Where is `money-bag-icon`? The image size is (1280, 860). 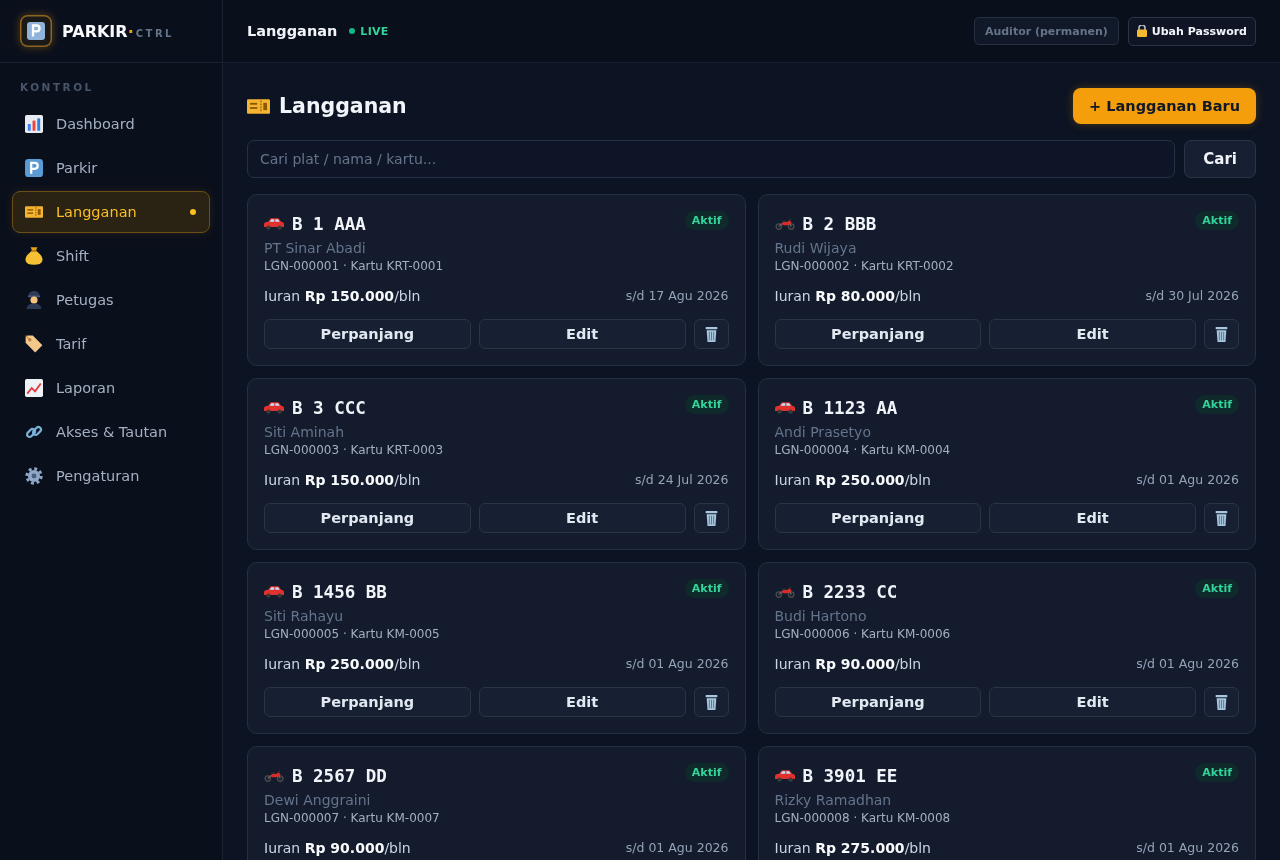
money-bag-icon is located at coordinates (34, 256).